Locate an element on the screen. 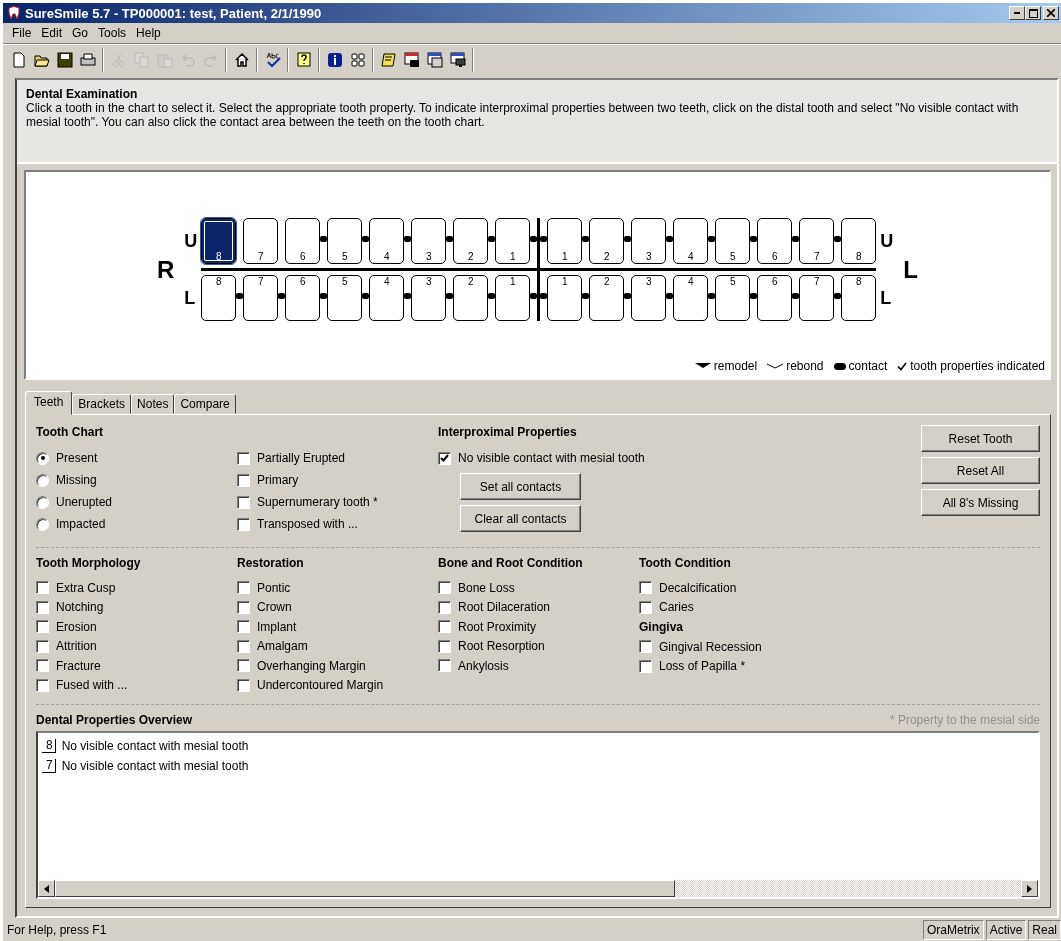  reset-button: Reset Tooth is located at coordinates (980, 438).